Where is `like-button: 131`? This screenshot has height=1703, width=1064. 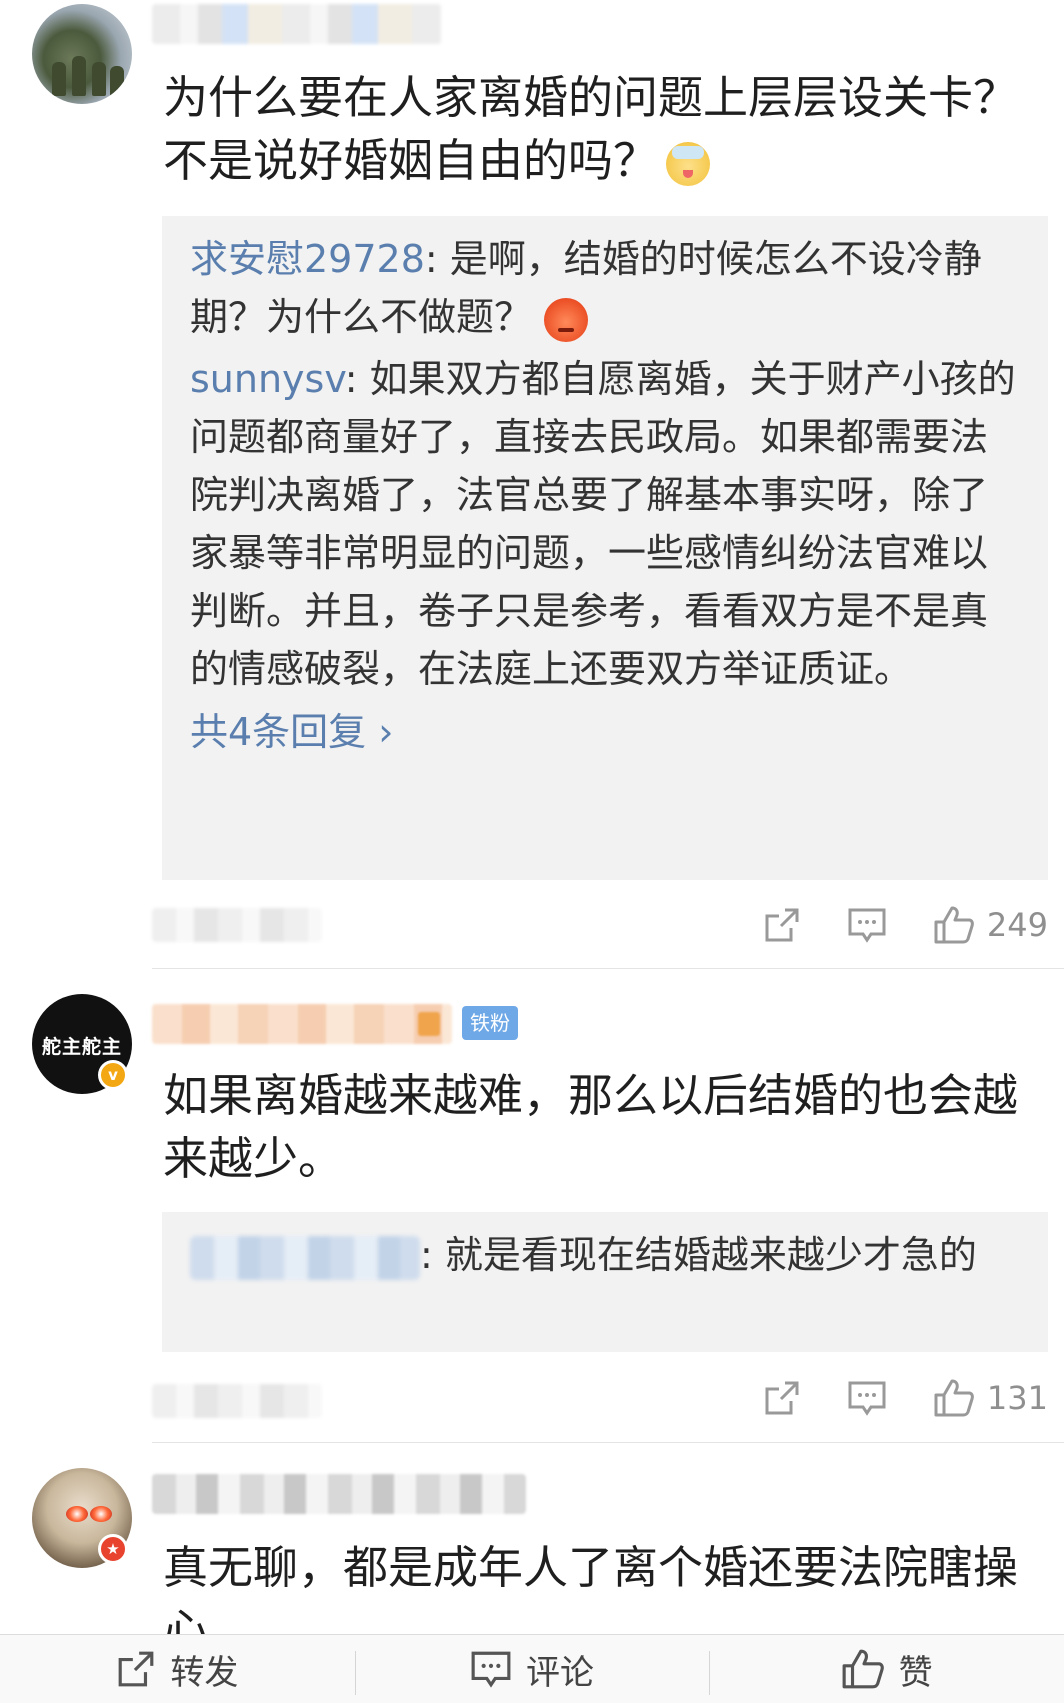 like-button: 131 is located at coordinates (990, 1398).